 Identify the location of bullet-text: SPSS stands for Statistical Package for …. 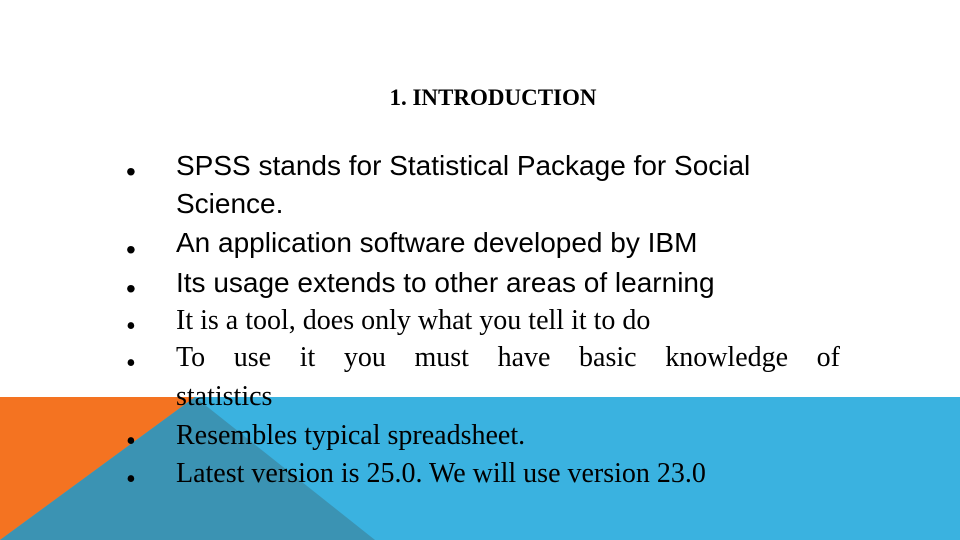
(463, 165).